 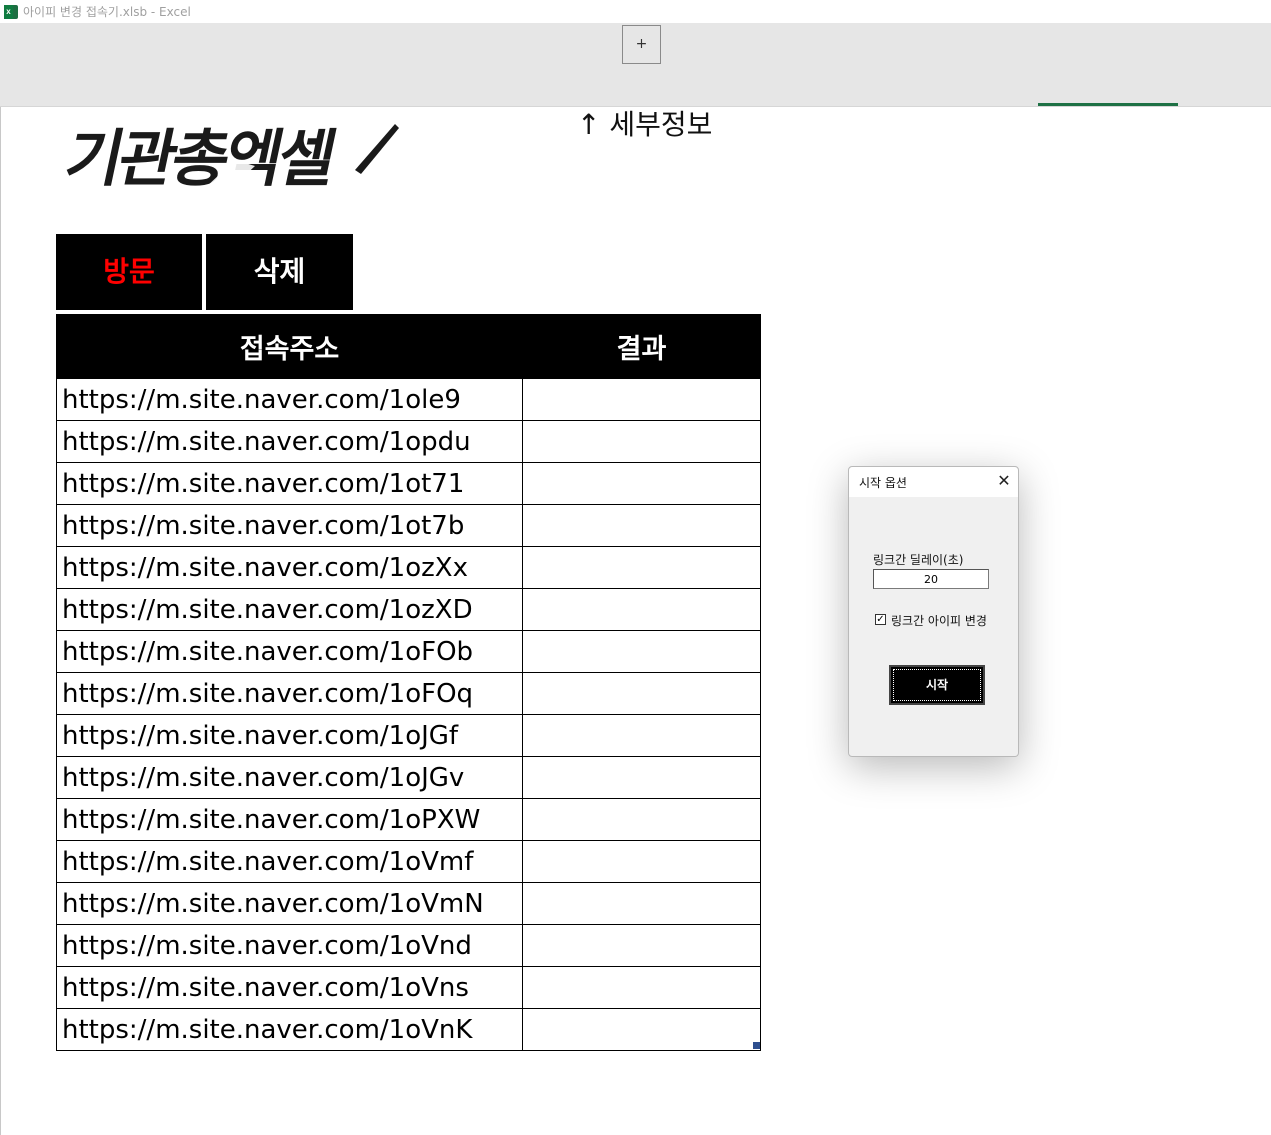 I want to click on table-row: https://m.site.naver.com/1oFOq, so click(x=408, y=693).